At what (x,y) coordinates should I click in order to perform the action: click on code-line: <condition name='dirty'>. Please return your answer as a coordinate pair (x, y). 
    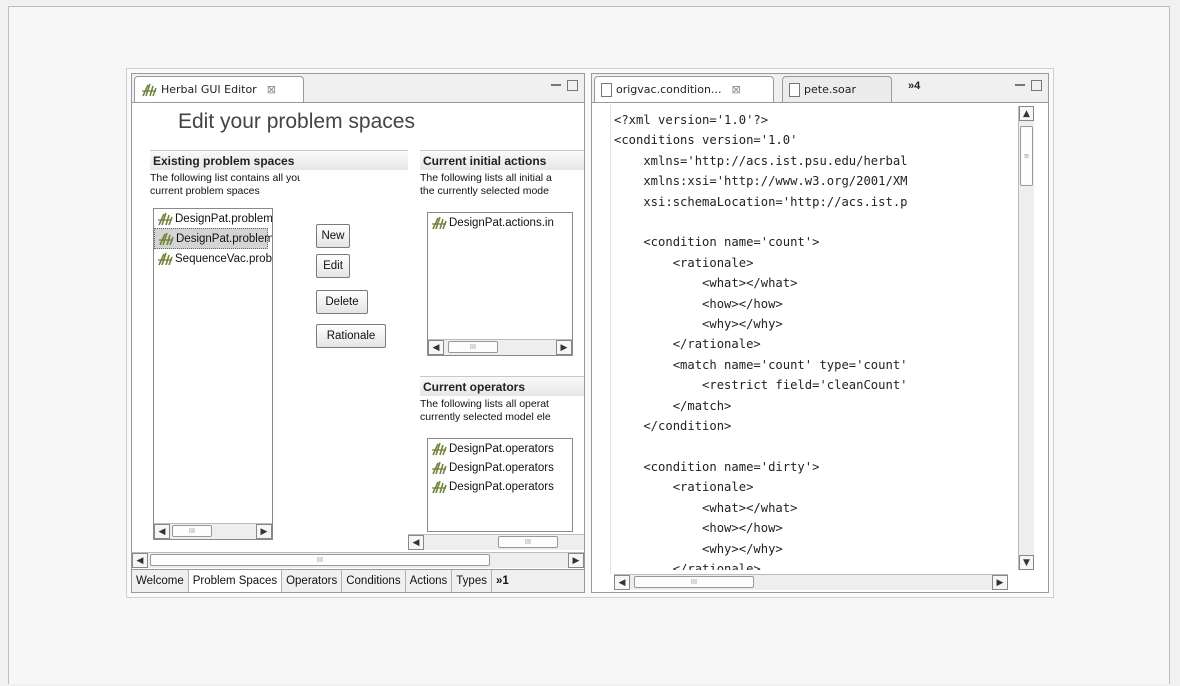
    Looking at the image, I should click on (717, 466).